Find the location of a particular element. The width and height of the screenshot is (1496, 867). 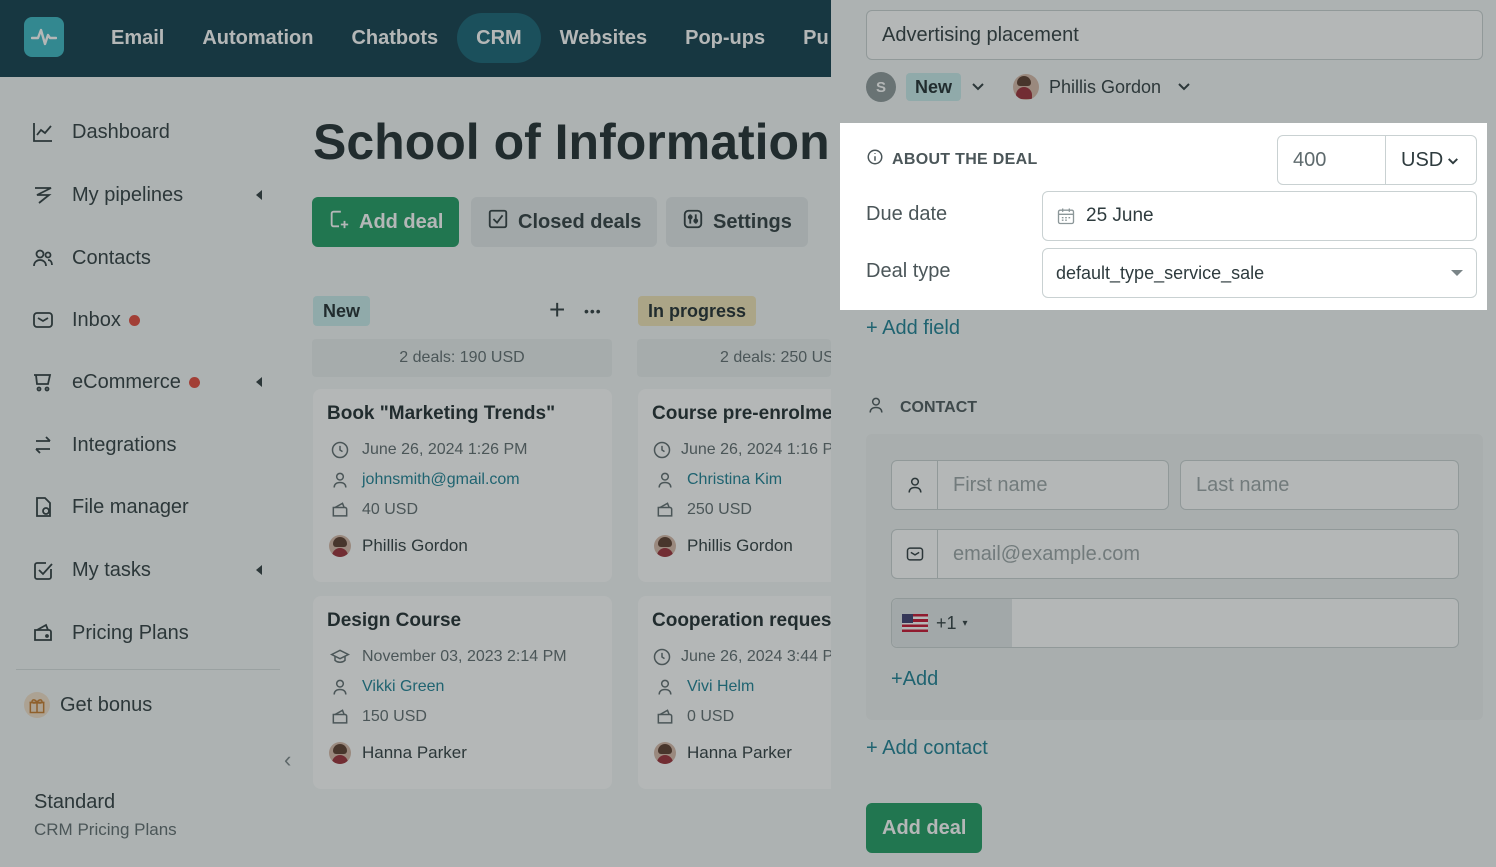

file-icon is located at coordinates (43, 507).